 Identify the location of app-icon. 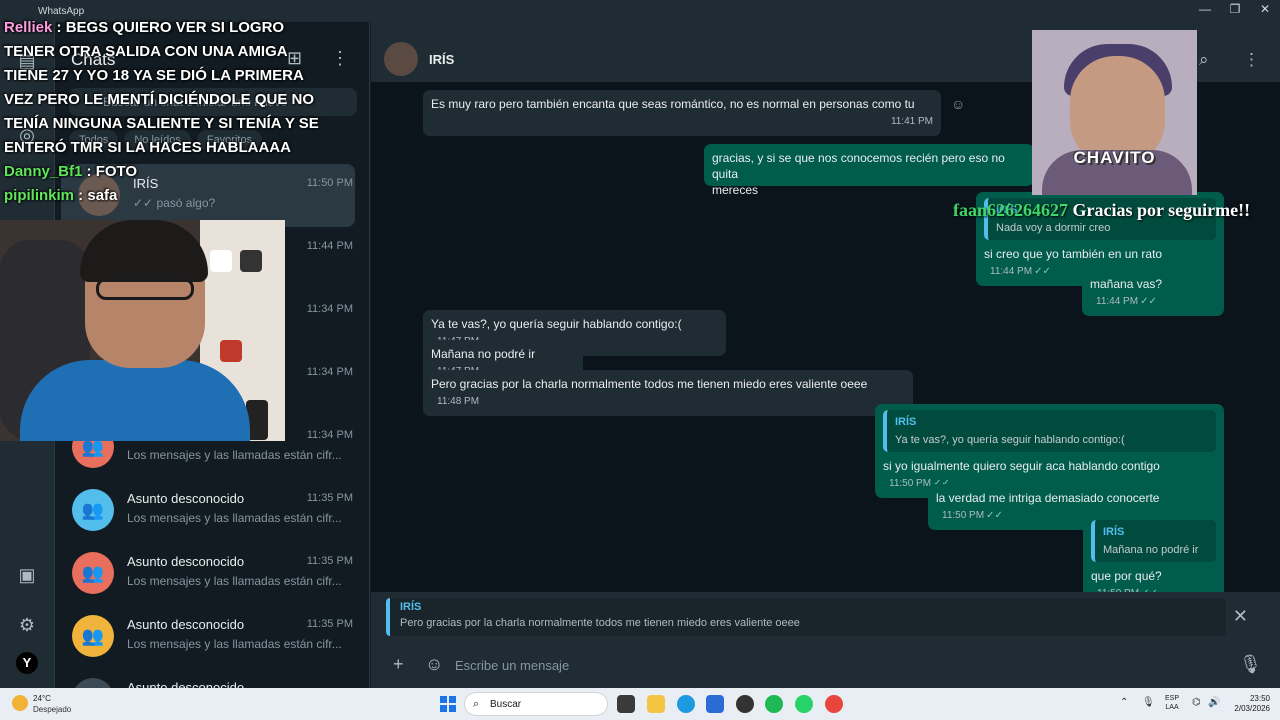
(745, 704).